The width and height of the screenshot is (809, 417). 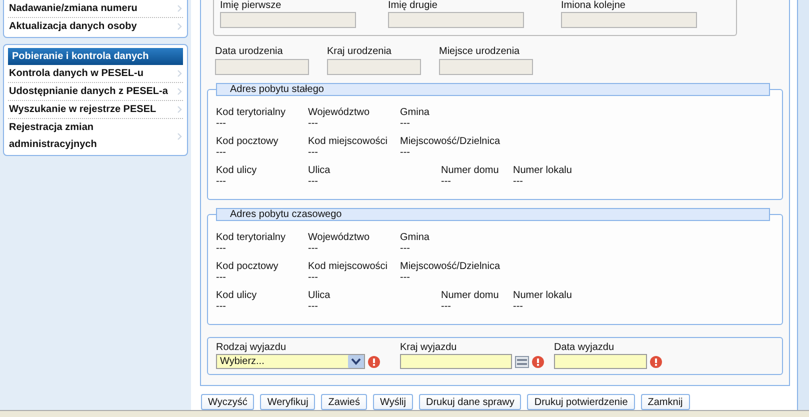 What do you see at coordinates (95, 9) in the screenshot?
I see `menu-item: Nadawanie/zmiana numeru` at bounding box center [95, 9].